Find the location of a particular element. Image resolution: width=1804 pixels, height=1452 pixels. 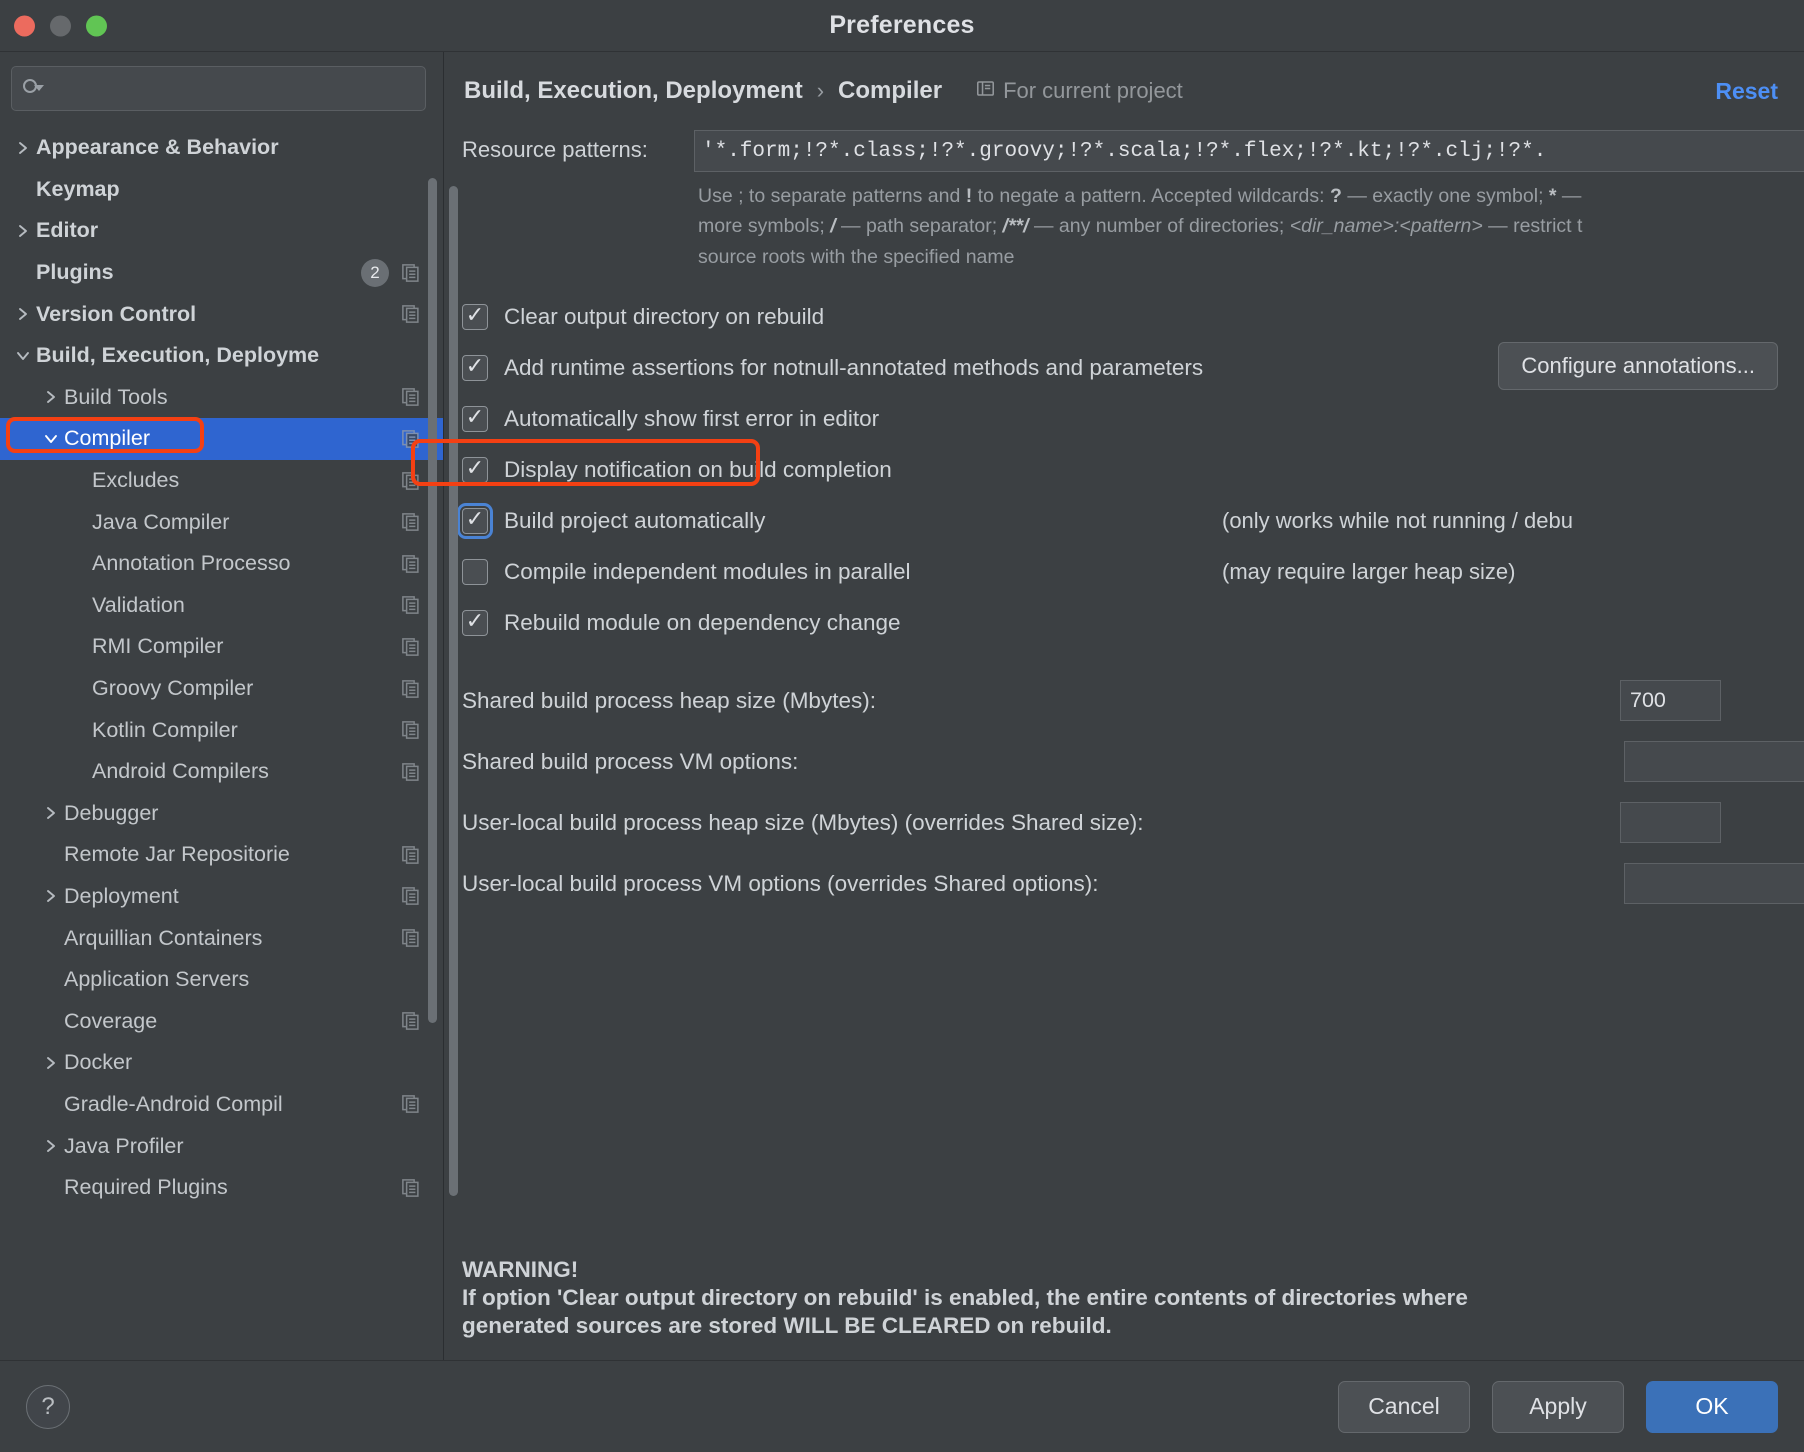

zoom-window-button is located at coordinates (96, 25).